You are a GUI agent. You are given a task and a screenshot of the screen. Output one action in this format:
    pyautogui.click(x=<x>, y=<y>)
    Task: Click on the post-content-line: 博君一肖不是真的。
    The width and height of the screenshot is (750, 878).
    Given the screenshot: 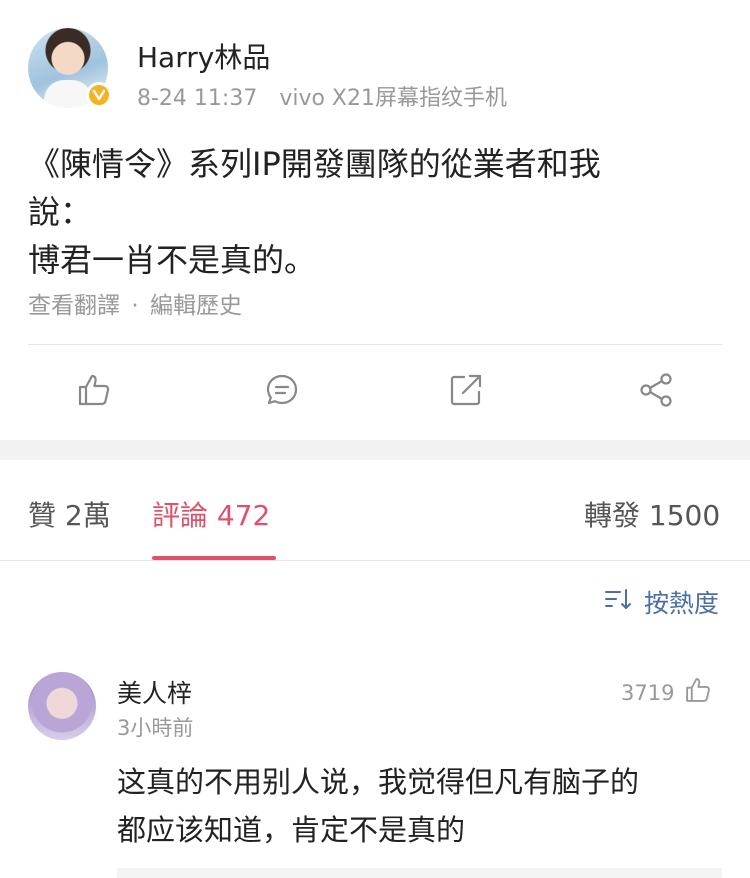 What is the action you would take?
    pyautogui.click(x=172, y=260)
    